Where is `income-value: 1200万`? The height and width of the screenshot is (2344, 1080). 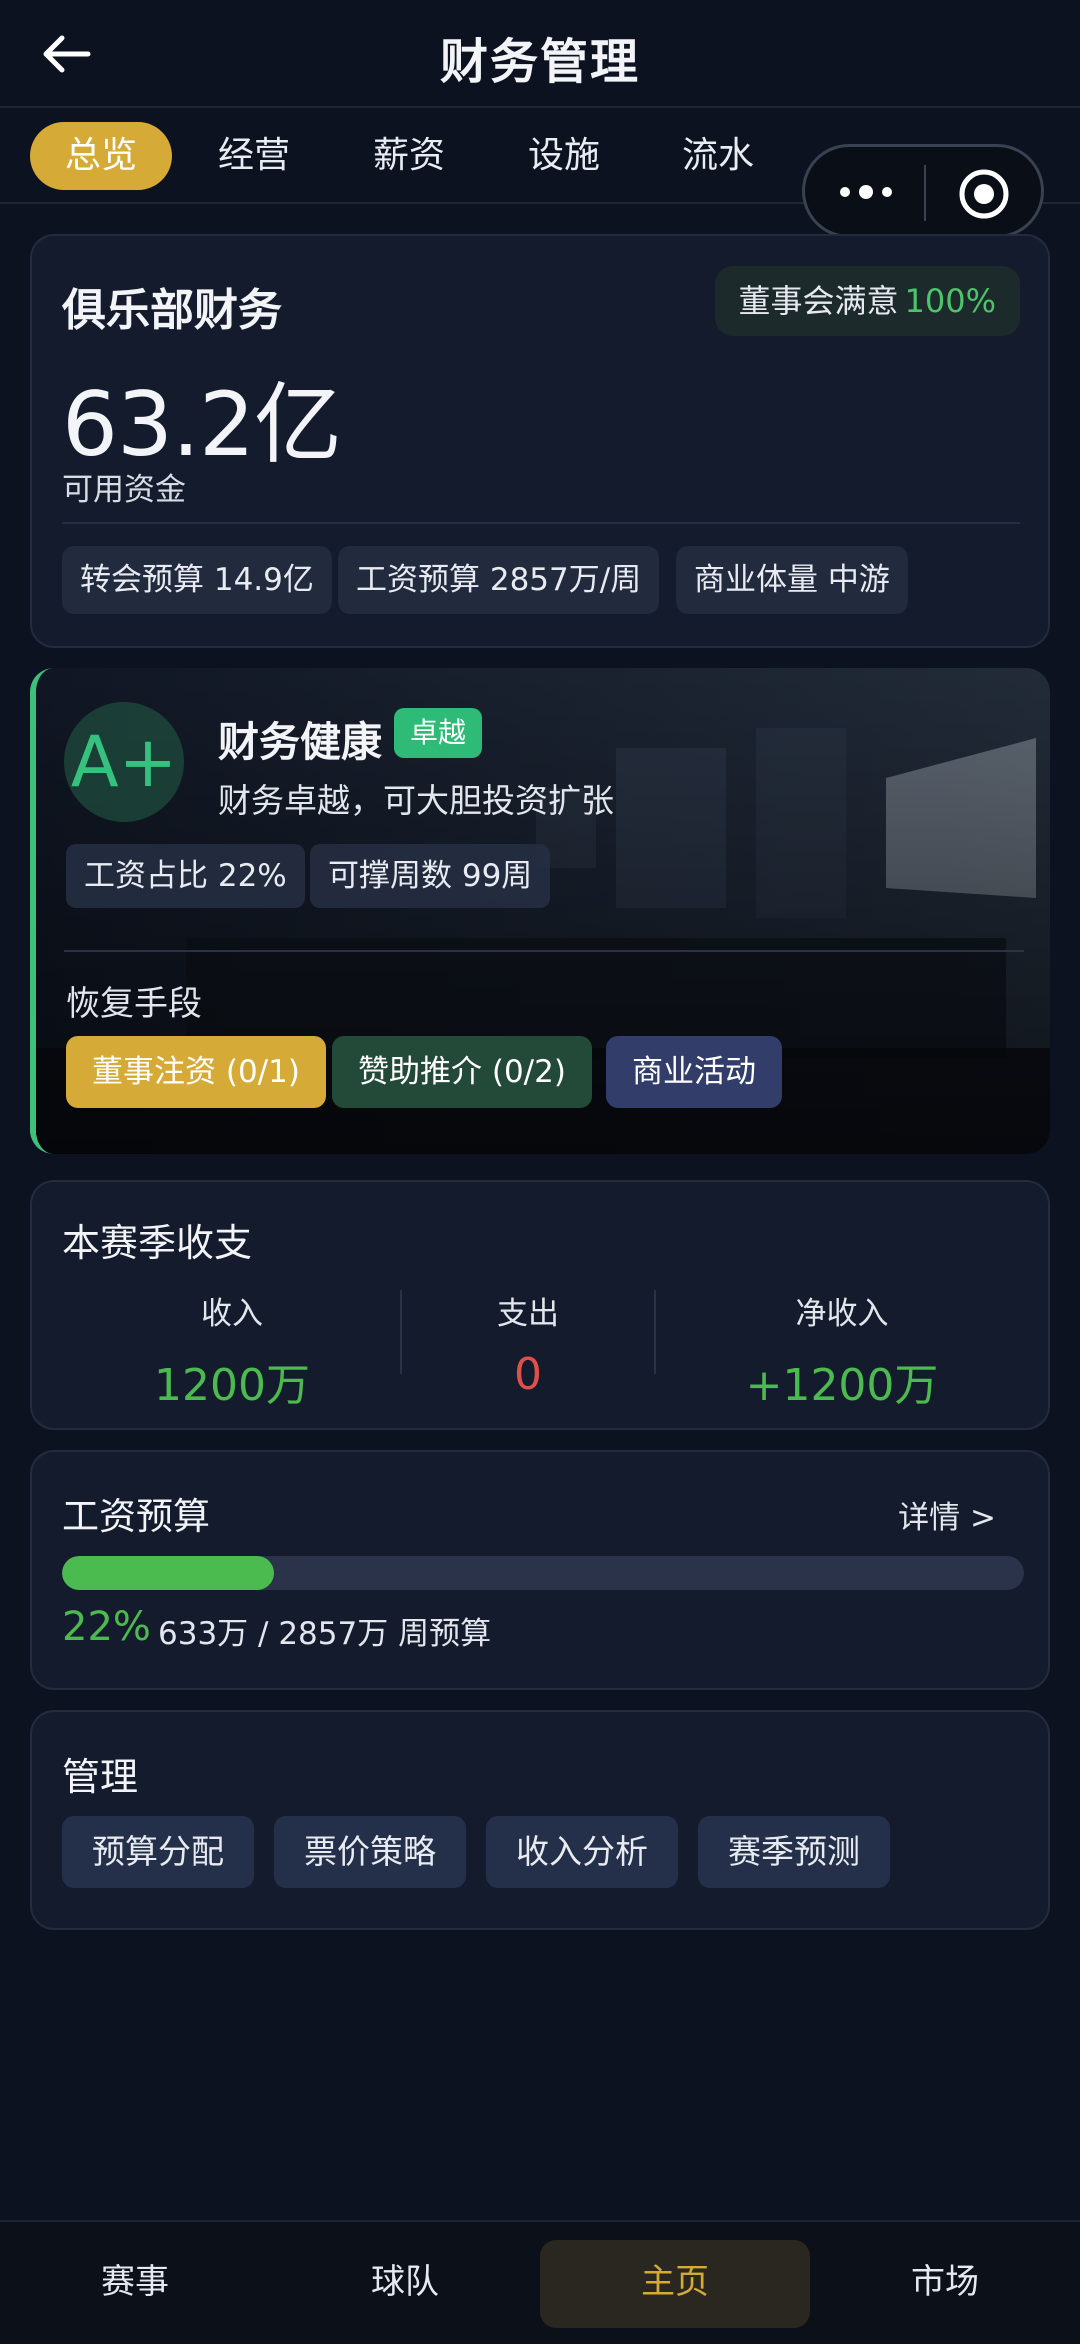 income-value: 1200万 is located at coordinates (232, 1385).